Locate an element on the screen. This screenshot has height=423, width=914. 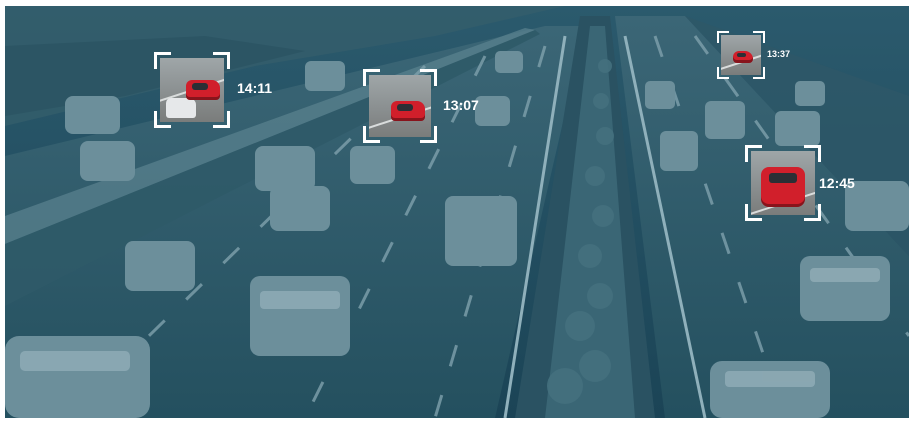
timestamp-label: 13:07 is located at coordinates (461, 105).